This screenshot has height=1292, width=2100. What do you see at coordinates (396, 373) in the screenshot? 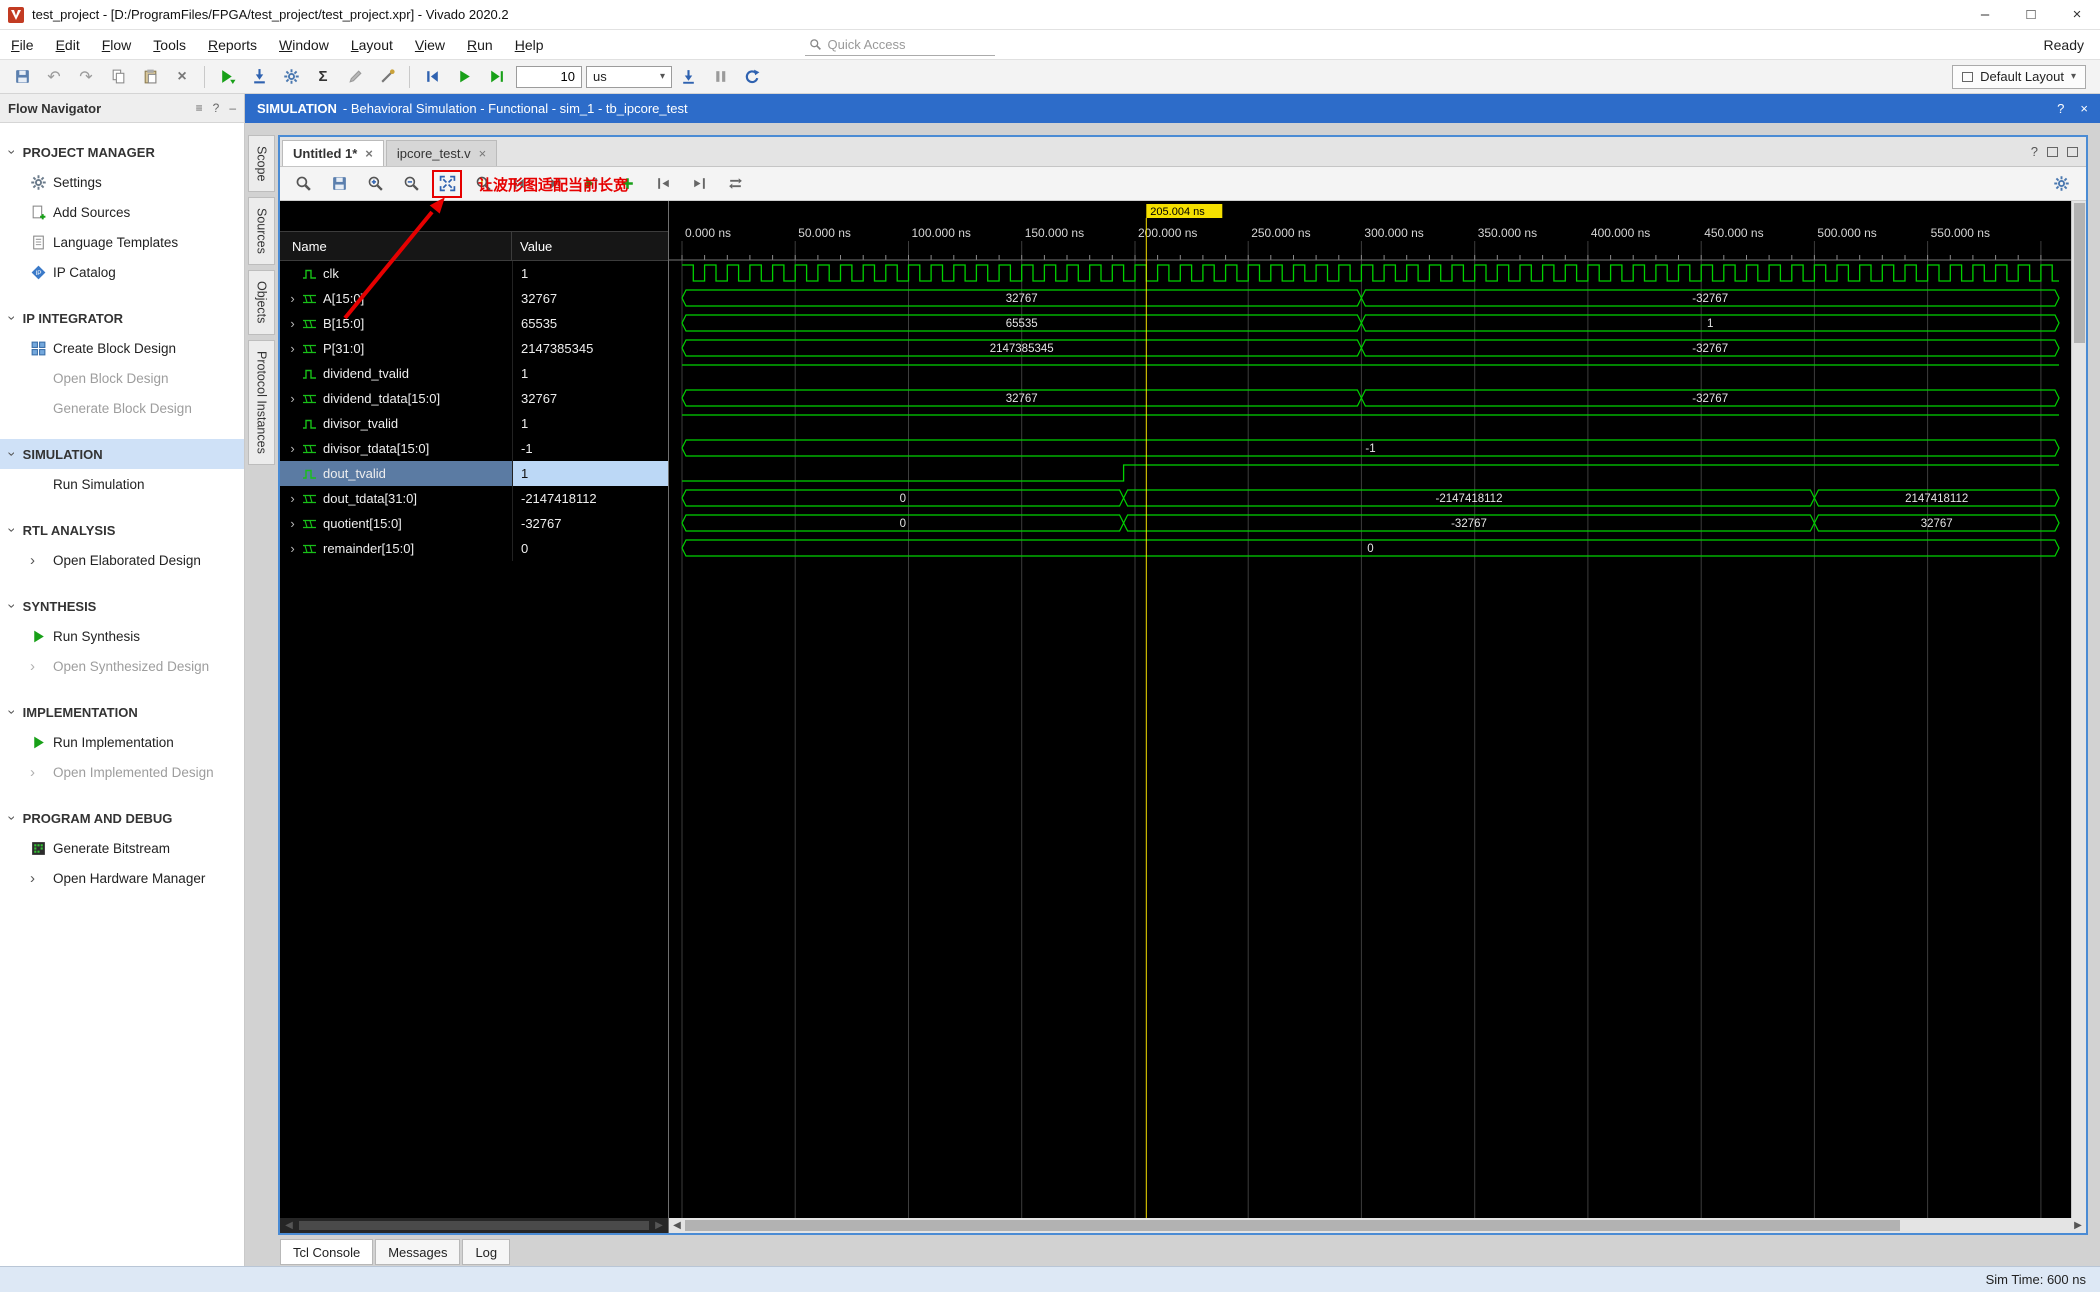
I see `signal-name-cell: dividend_tvalid` at bounding box center [396, 373].